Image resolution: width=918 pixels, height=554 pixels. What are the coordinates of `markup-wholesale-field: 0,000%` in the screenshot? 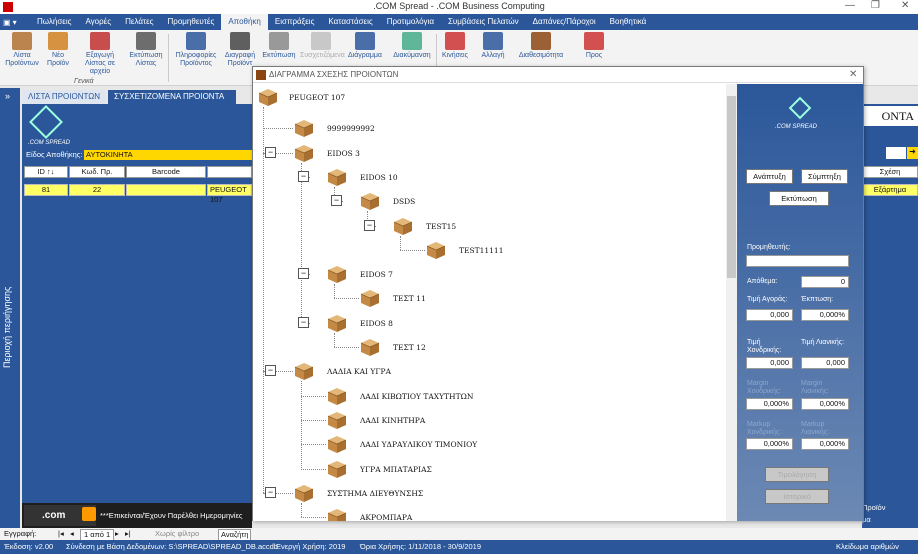 It's located at (769, 444).